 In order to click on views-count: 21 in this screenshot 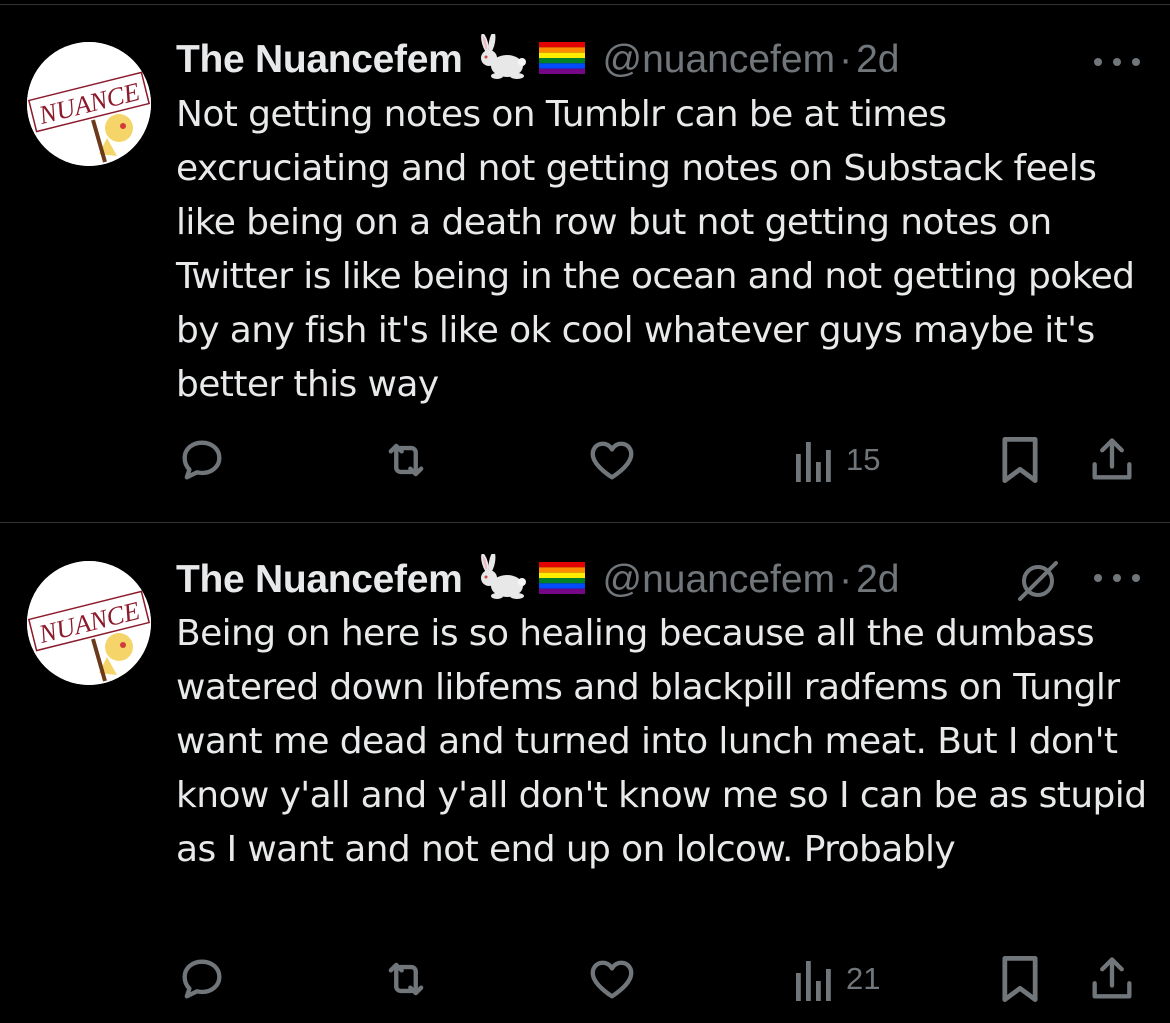, I will do `click(863, 978)`.